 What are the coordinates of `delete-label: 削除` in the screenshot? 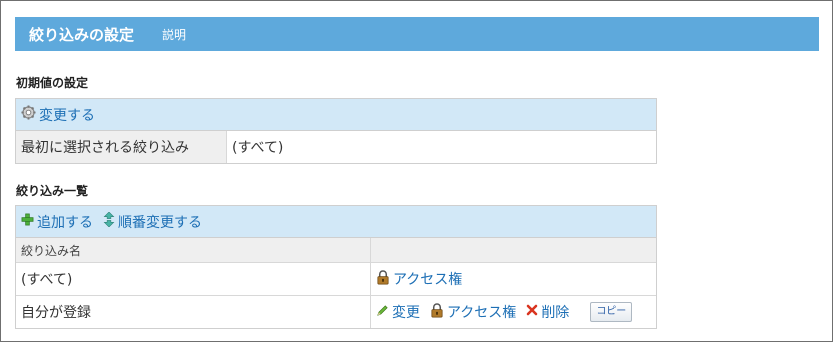 It's located at (555, 313).